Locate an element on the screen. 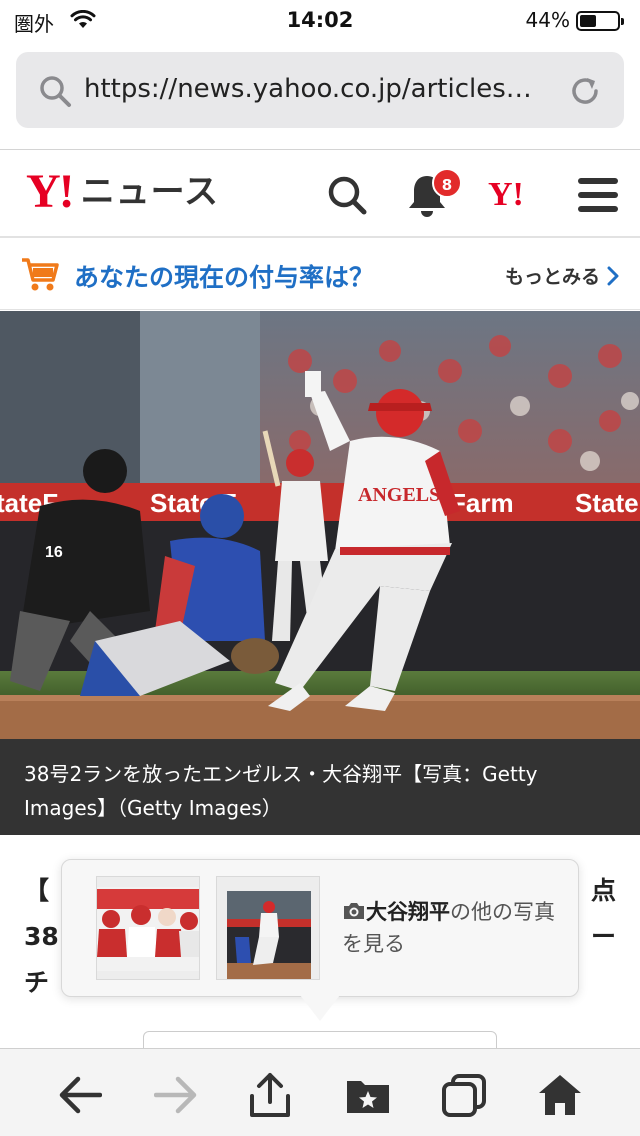 Image resolution: width=640 pixels, height=1136 pixels. article-title-line3: チ is located at coordinates (37, 982).